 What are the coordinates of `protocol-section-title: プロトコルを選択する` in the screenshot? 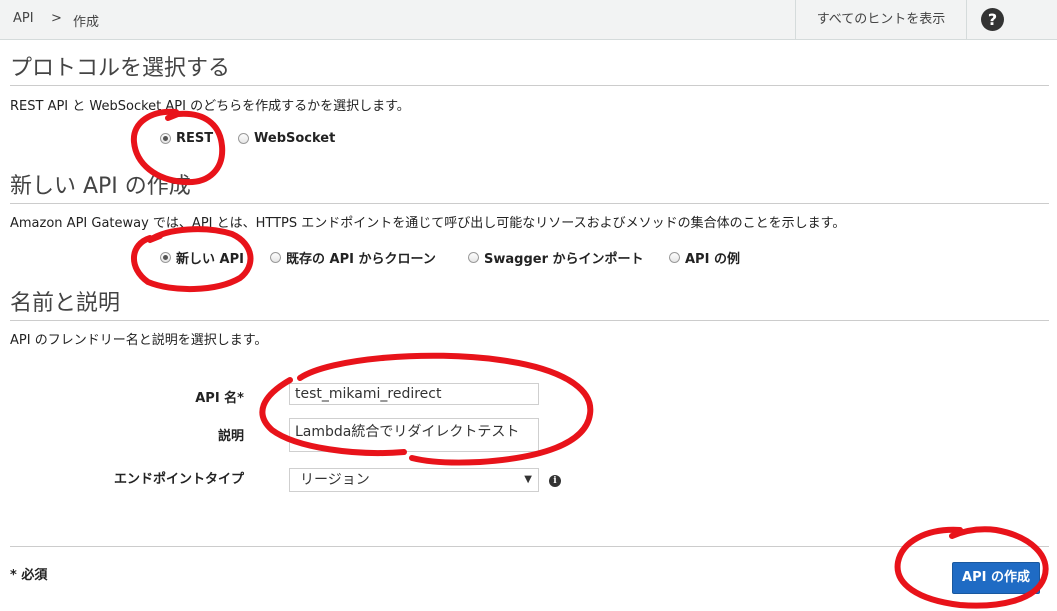 It's located at (120, 68).